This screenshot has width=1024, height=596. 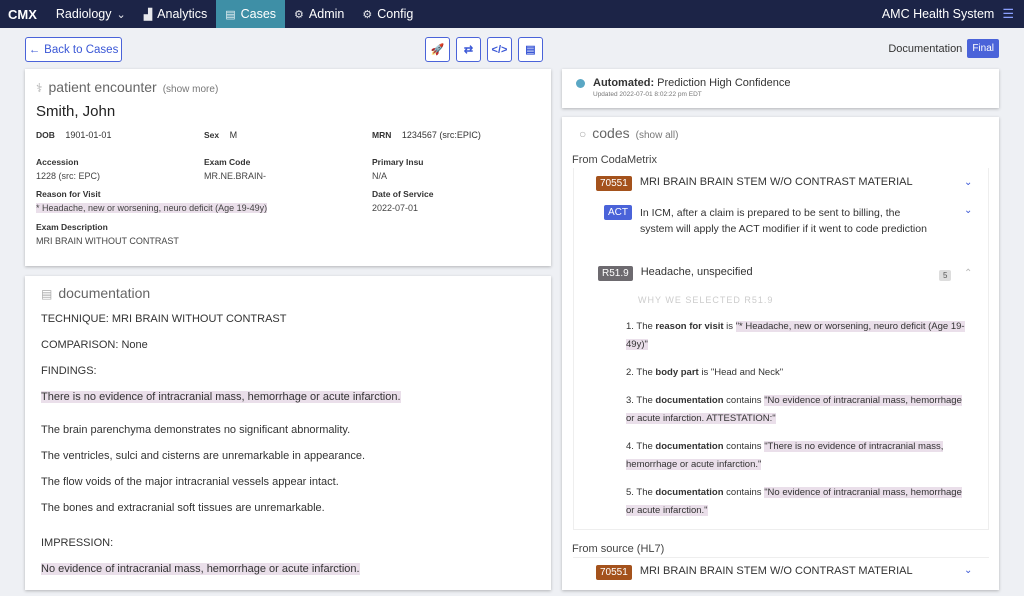 I want to click on documentation-title-row: ▤ documentation, so click(x=288, y=293).